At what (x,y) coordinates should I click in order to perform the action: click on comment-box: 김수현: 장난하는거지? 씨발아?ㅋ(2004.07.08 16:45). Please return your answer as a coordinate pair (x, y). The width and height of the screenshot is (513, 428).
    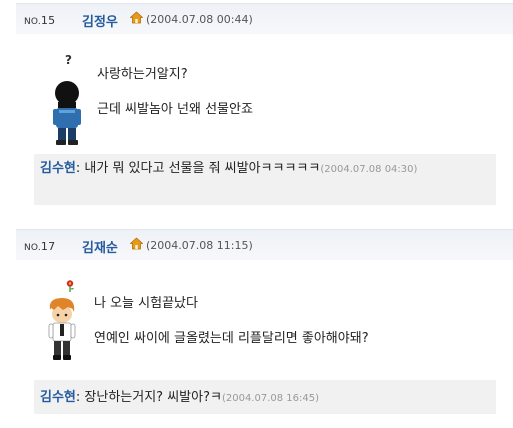
    Looking at the image, I should click on (265, 397).